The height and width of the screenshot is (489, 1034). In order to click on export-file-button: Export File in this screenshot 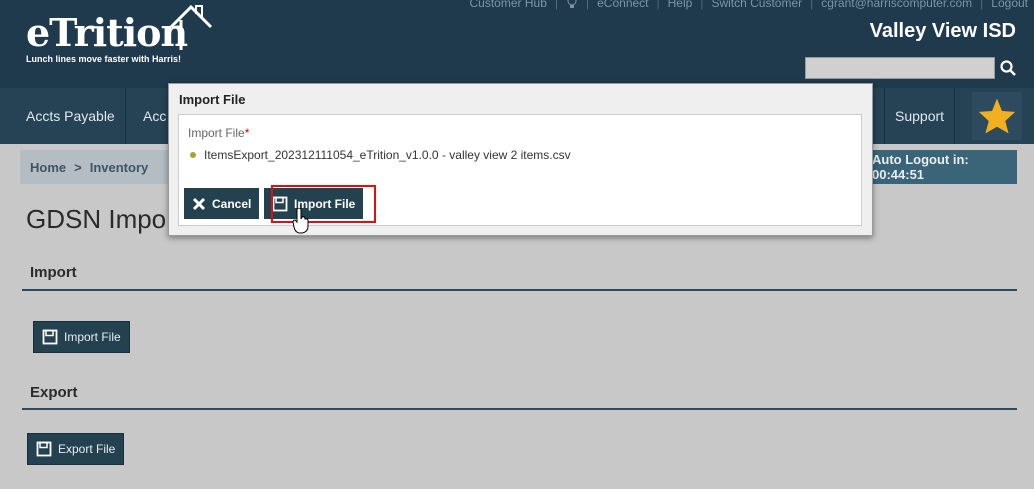, I will do `click(76, 449)`.